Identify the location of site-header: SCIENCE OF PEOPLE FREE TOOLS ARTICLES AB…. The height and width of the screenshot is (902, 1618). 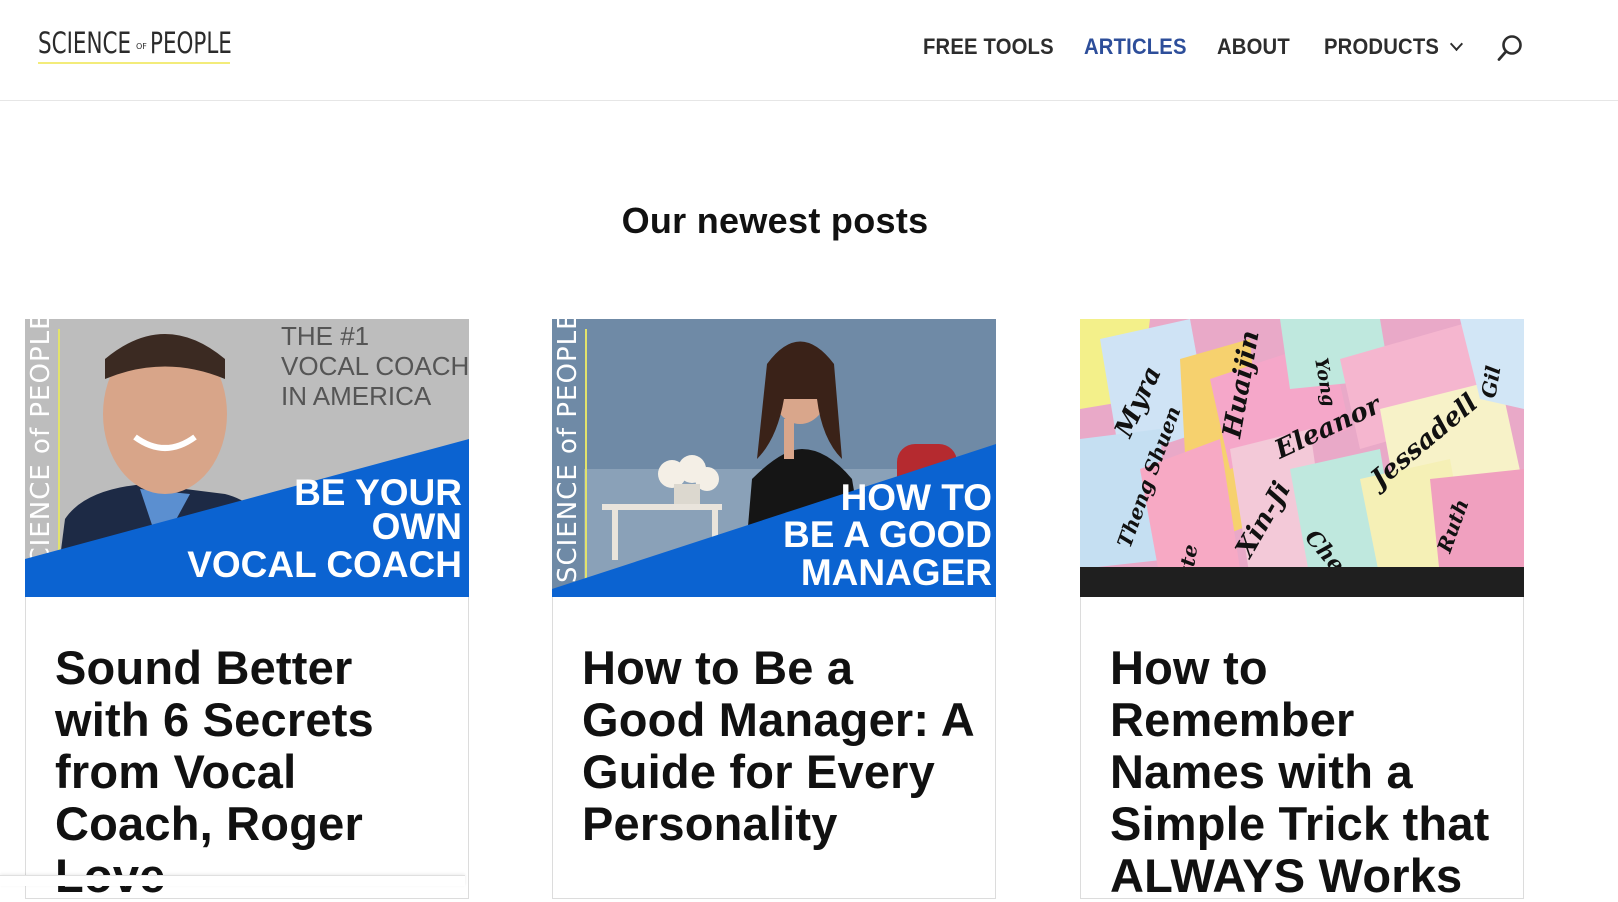
(809, 50).